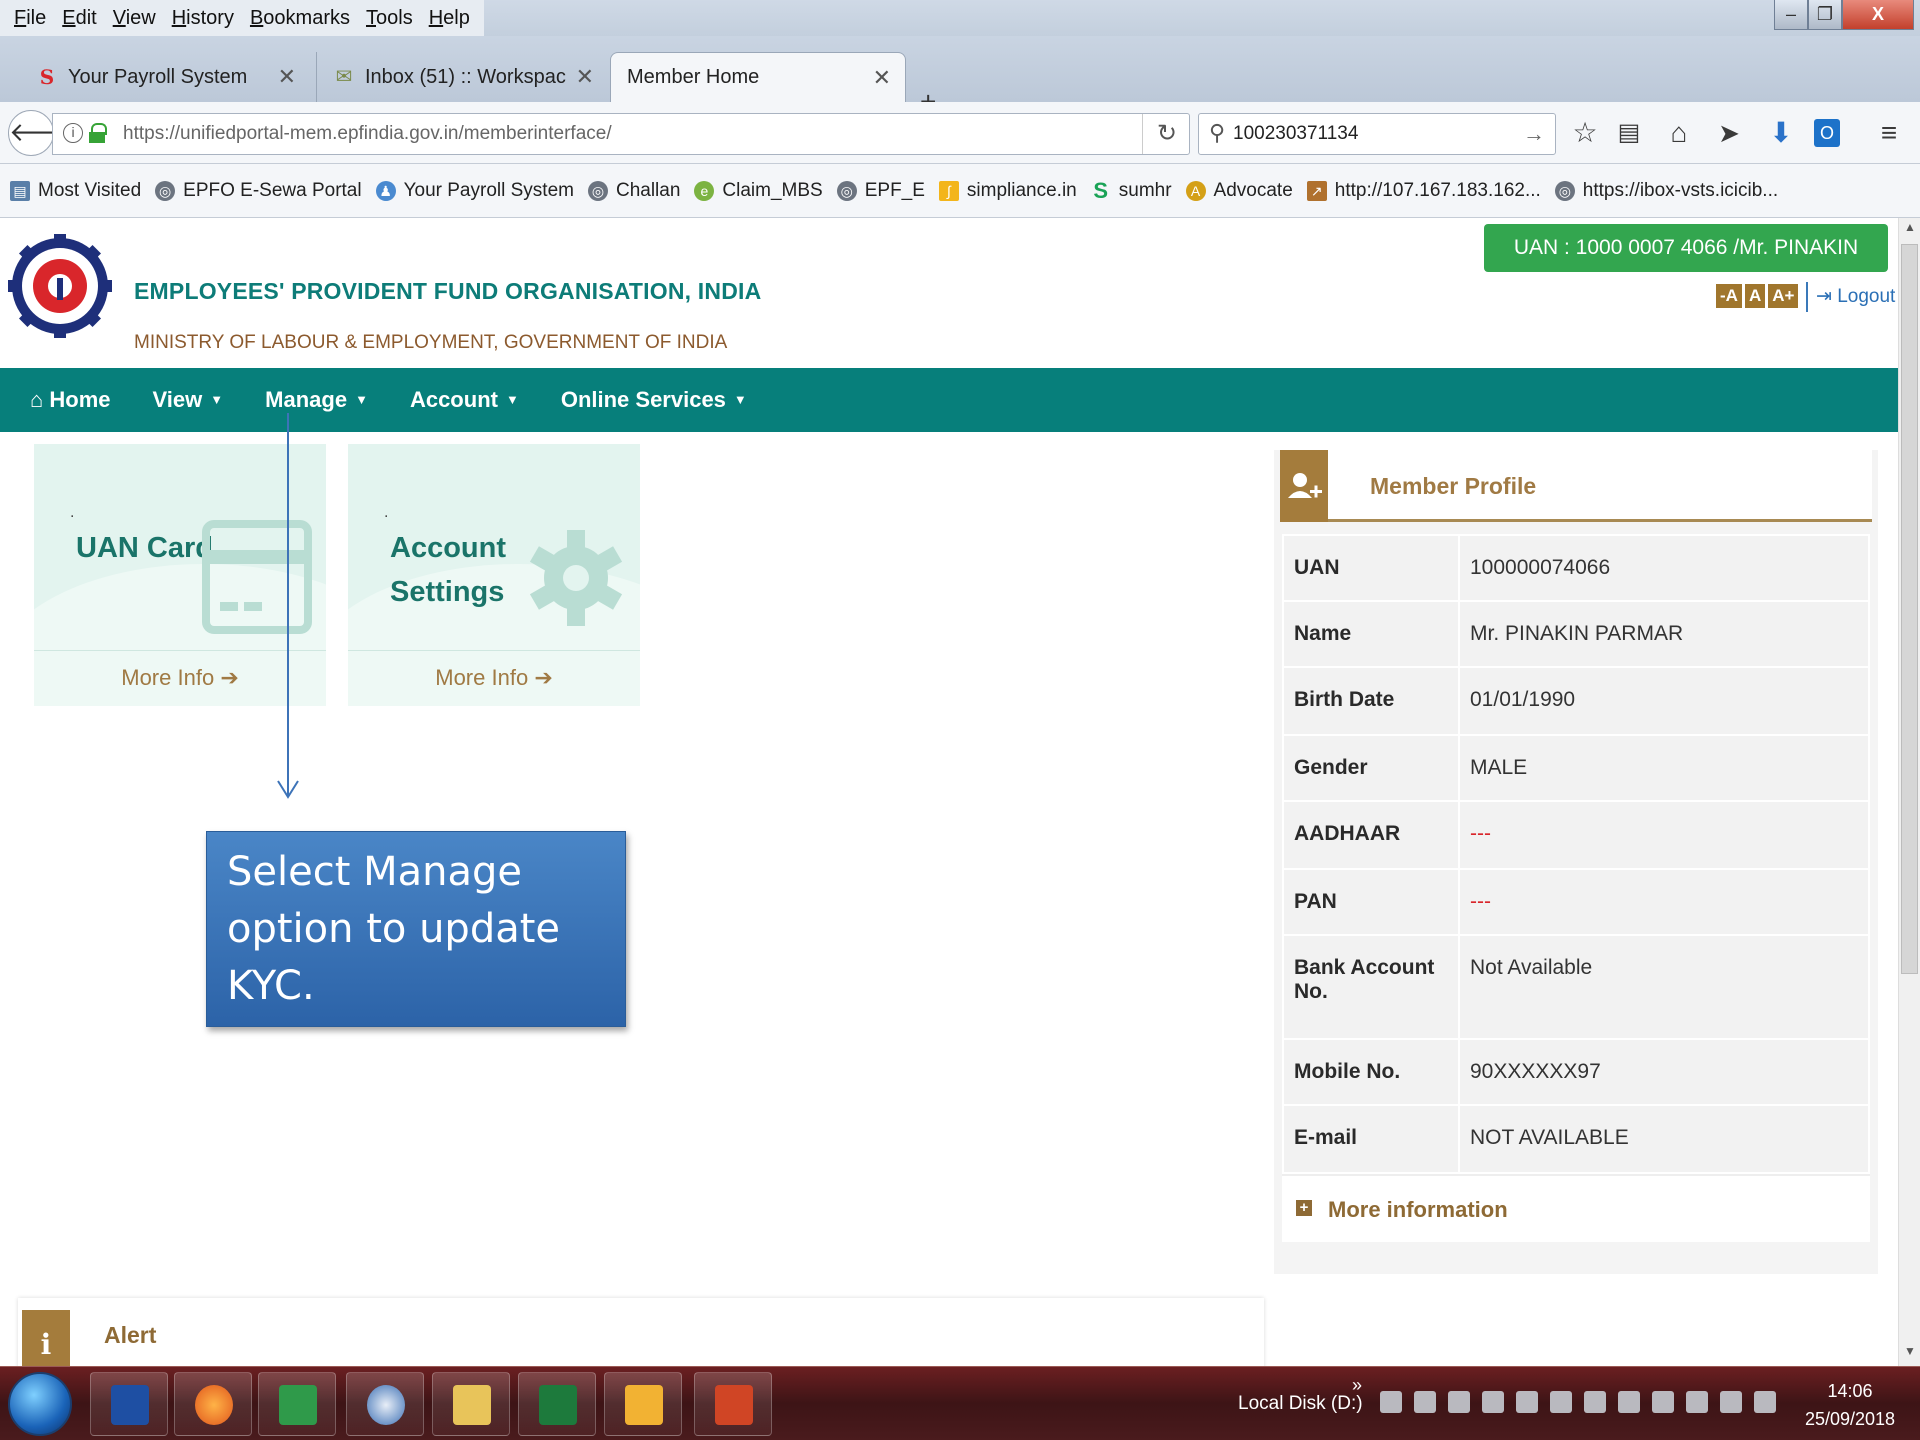 This screenshot has width=1920, height=1440. What do you see at coordinates (1493, 1402) in the screenshot?
I see `volume-icon` at bounding box center [1493, 1402].